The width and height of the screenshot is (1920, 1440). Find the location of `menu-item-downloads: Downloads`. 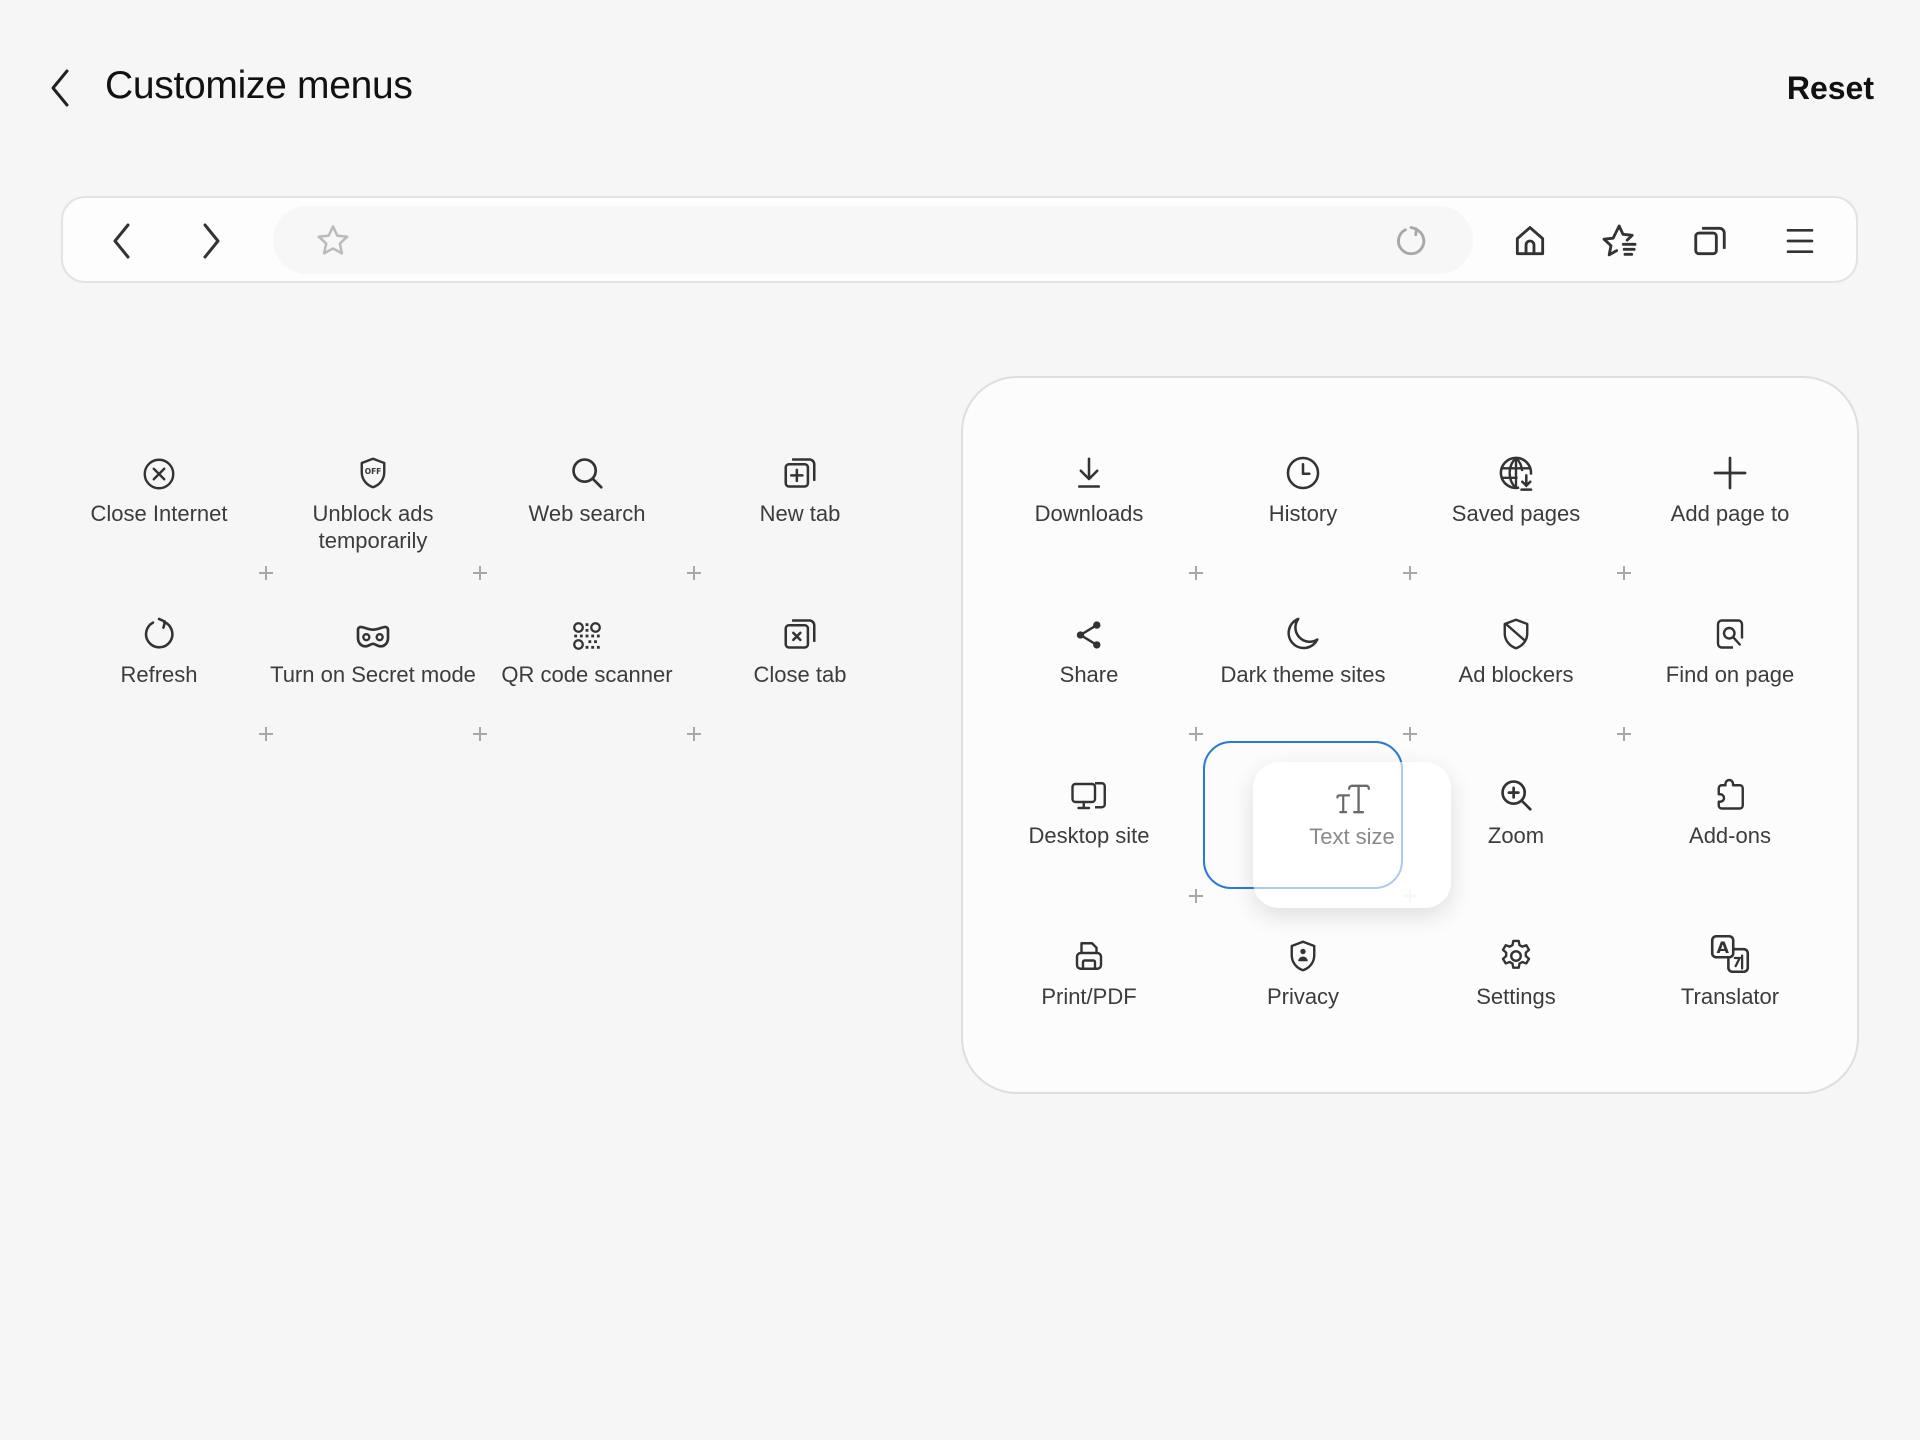

menu-item-downloads: Downloads is located at coordinates (1089, 483).